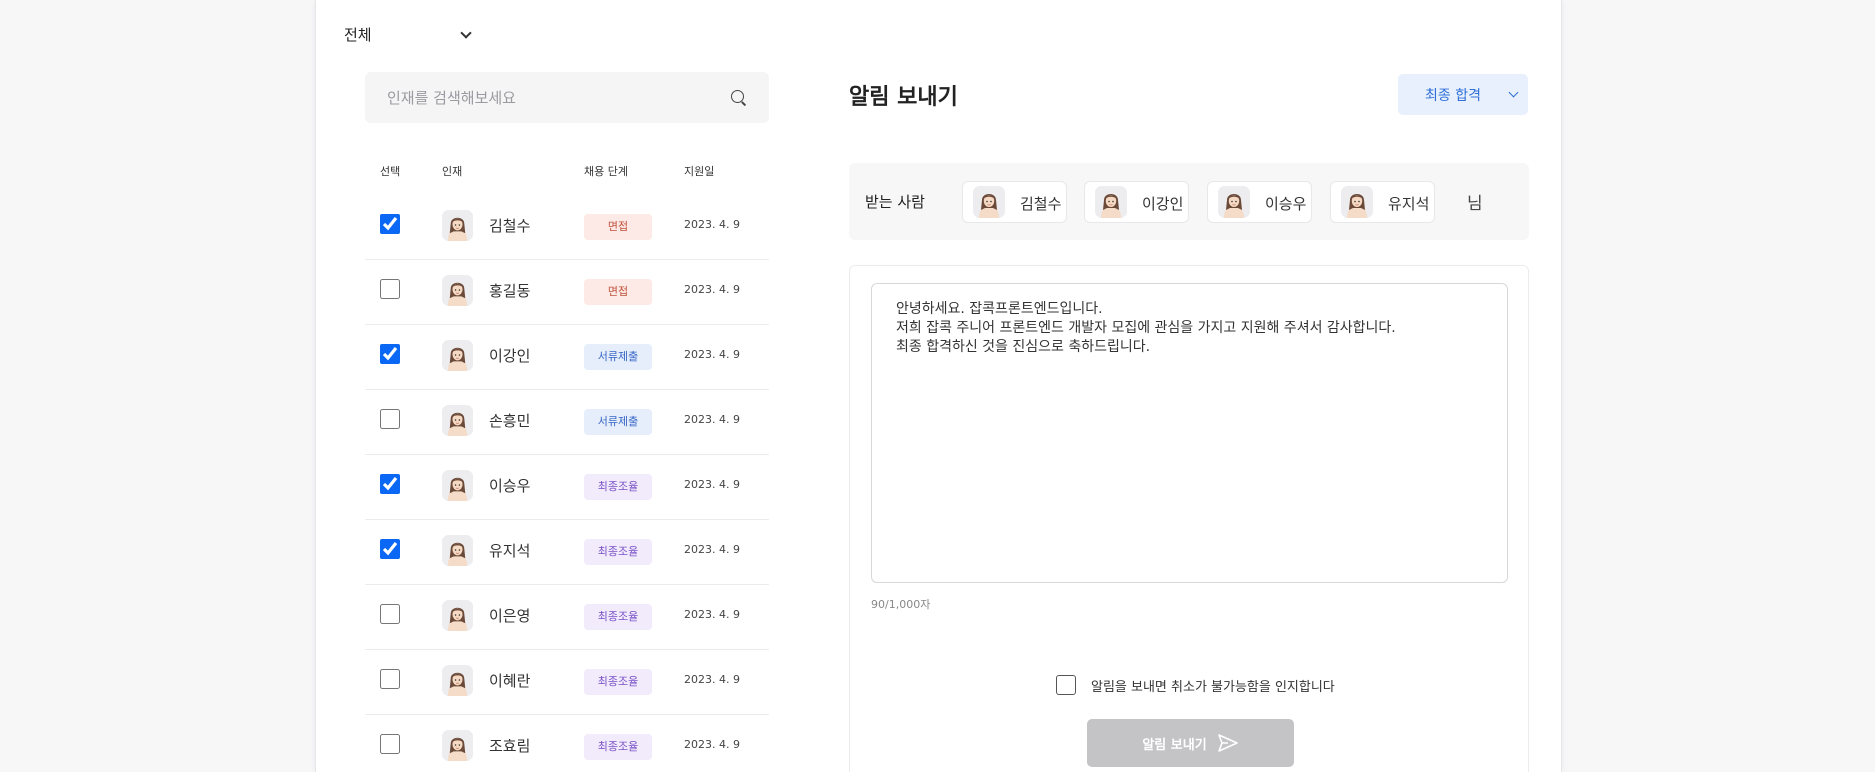 The width and height of the screenshot is (1875, 772). I want to click on table-row: 손흥민 서류제출 2023. 4. 9, so click(567, 422).